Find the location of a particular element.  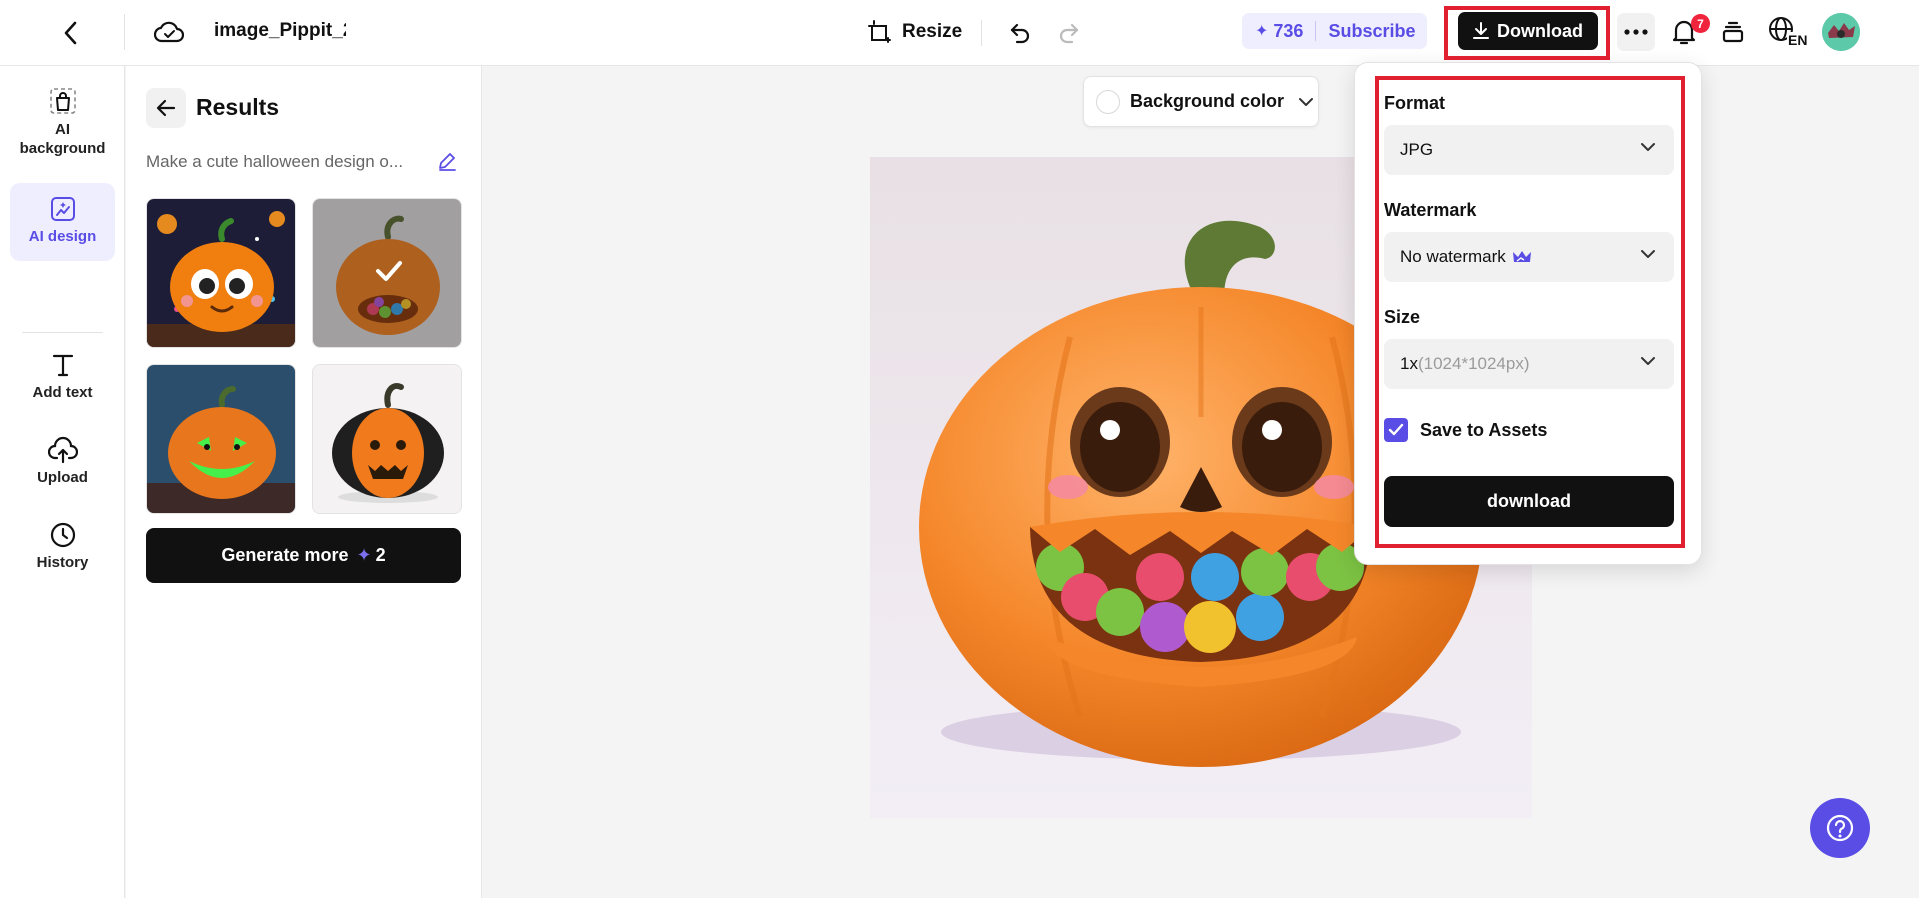

format-label: Format is located at coordinates (1415, 103).